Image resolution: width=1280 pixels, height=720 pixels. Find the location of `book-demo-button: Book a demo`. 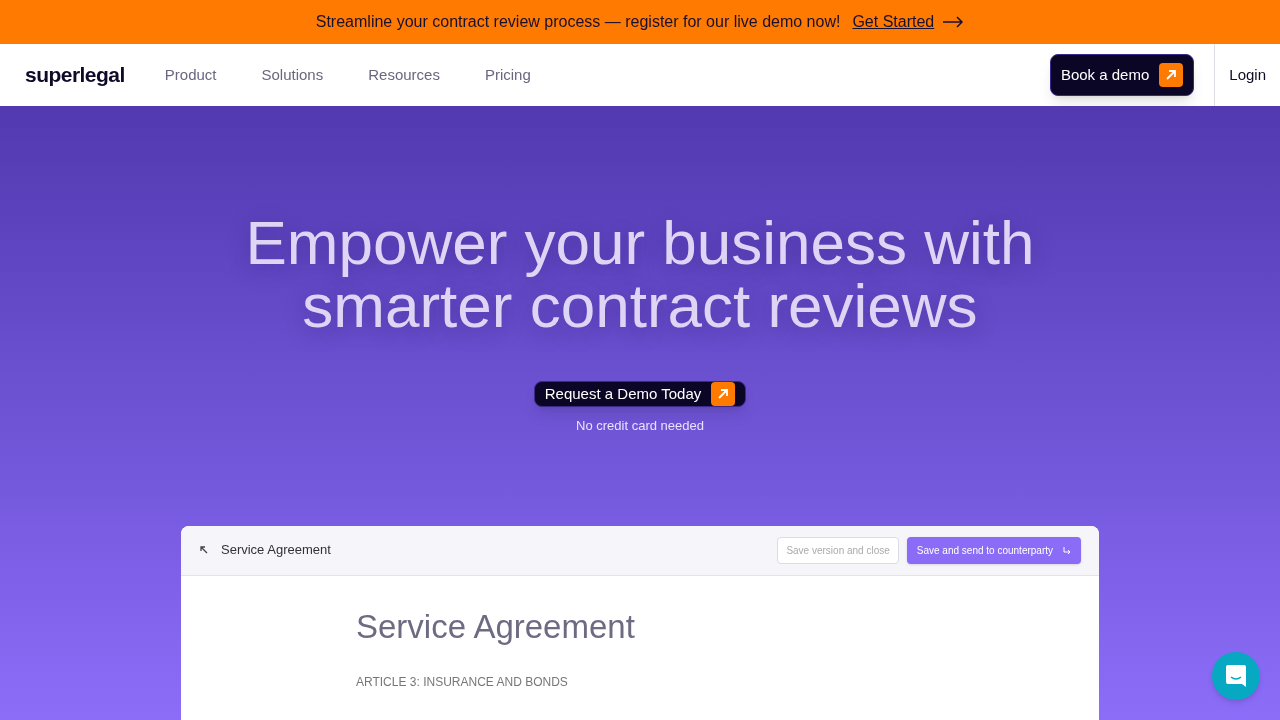

book-demo-button: Book a demo is located at coordinates (1122, 75).